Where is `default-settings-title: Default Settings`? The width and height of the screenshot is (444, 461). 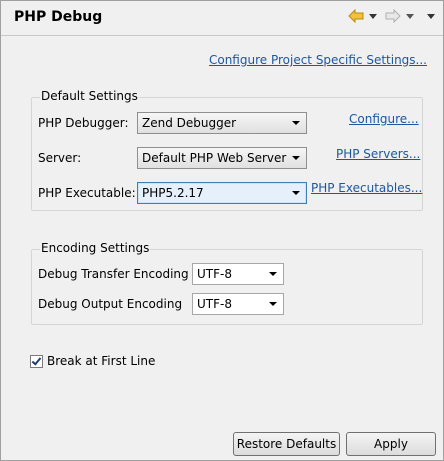
default-settings-title: Default Settings is located at coordinates (89, 96).